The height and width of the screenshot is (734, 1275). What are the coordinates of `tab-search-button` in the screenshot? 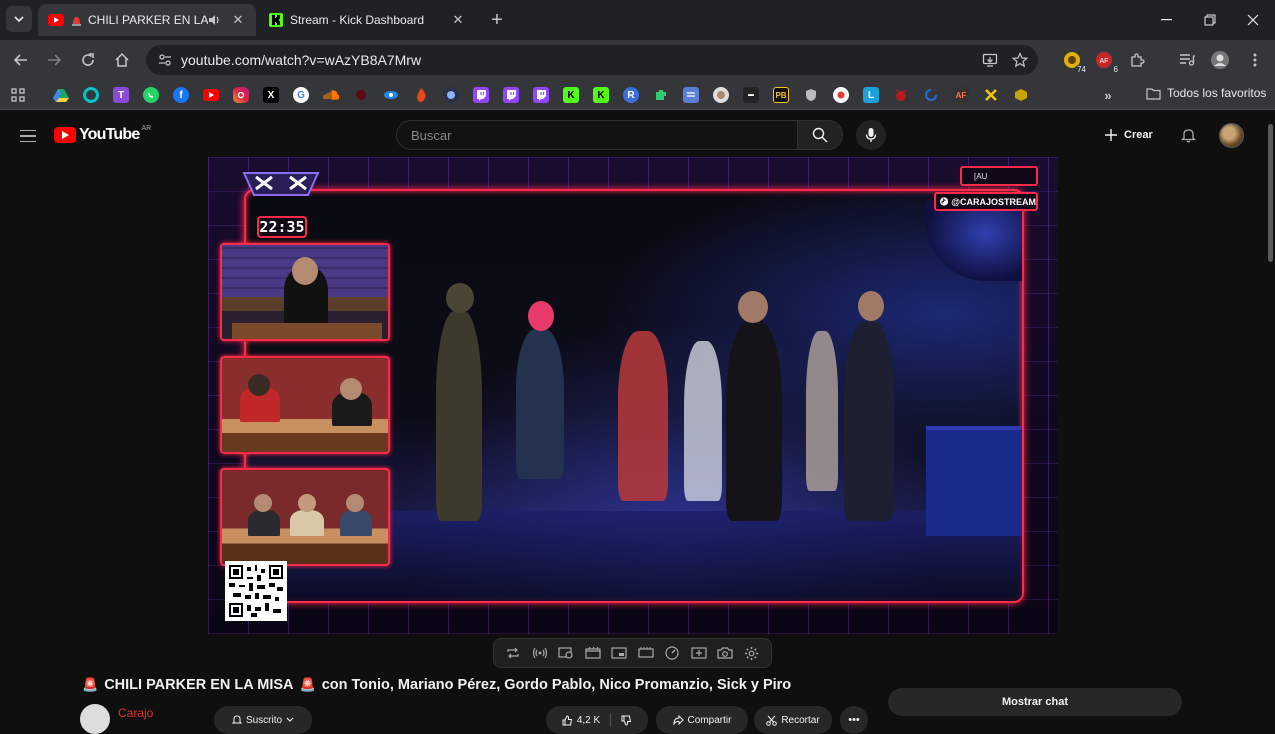 It's located at (19, 19).